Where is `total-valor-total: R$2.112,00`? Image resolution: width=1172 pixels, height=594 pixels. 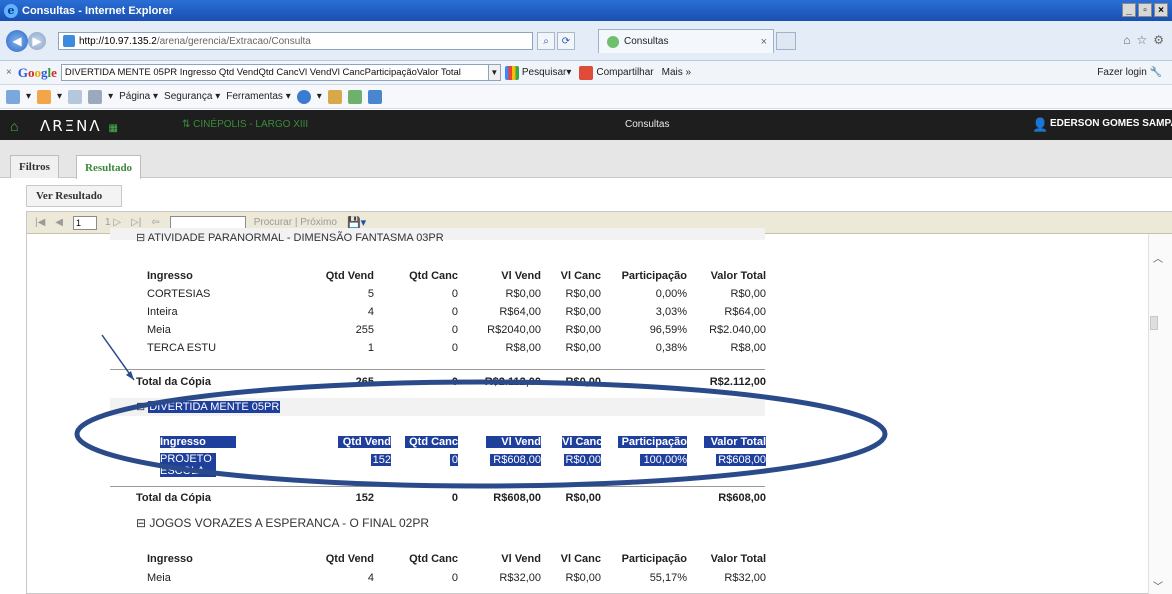 total-valor-total: R$2.112,00 is located at coordinates (737, 382).